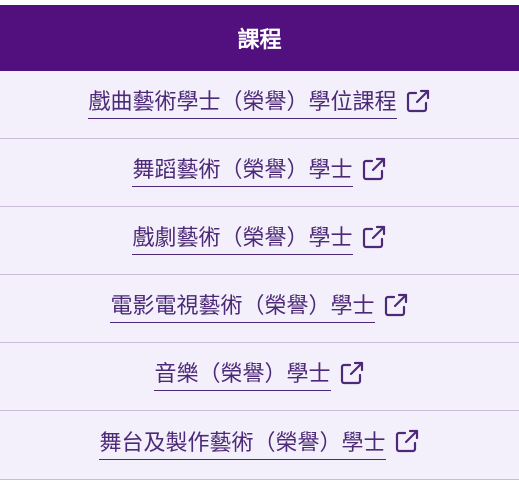  I want to click on course-row: 戲劇藝術（榮譽）學士, so click(259, 241).